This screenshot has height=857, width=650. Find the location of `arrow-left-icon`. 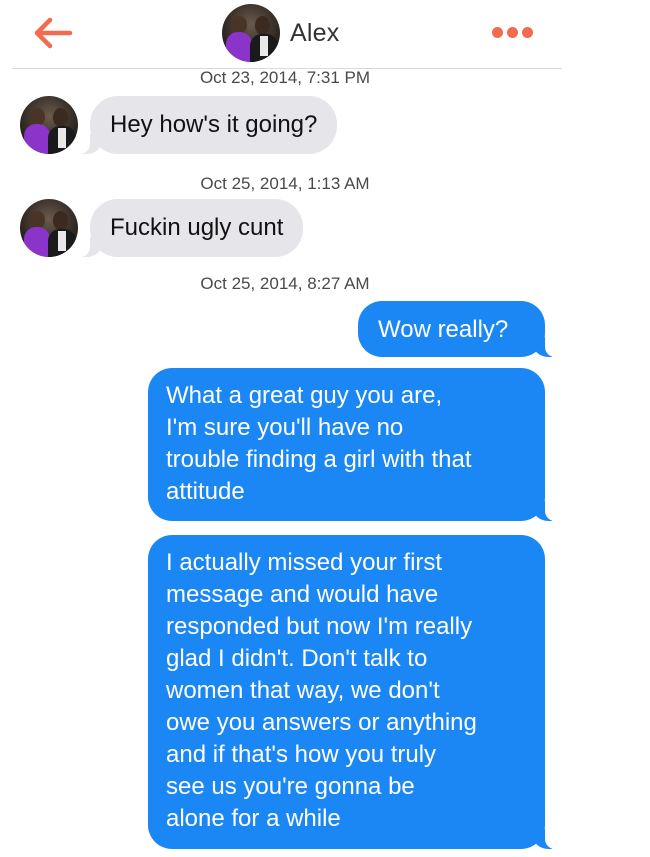

arrow-left-icon is located at coordinates (53, 33).